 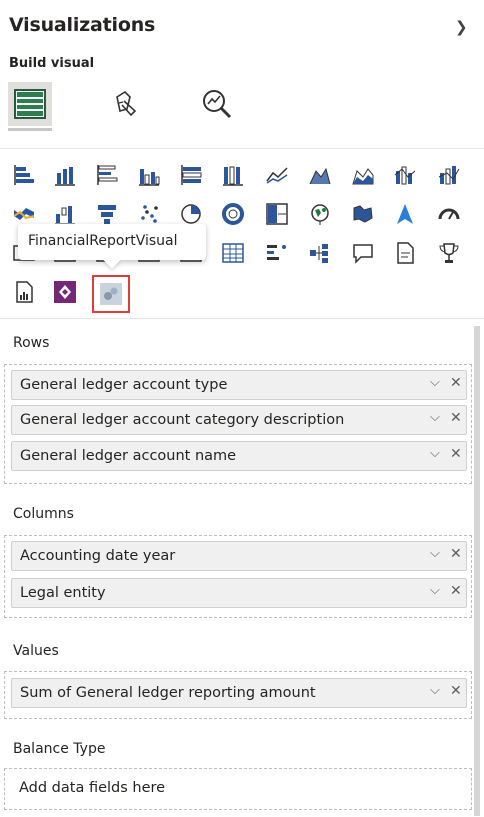 What do you see at coordinates (233, 253) in the screenshot?
I see `matrix-icon` at bounding box center [233, 253].